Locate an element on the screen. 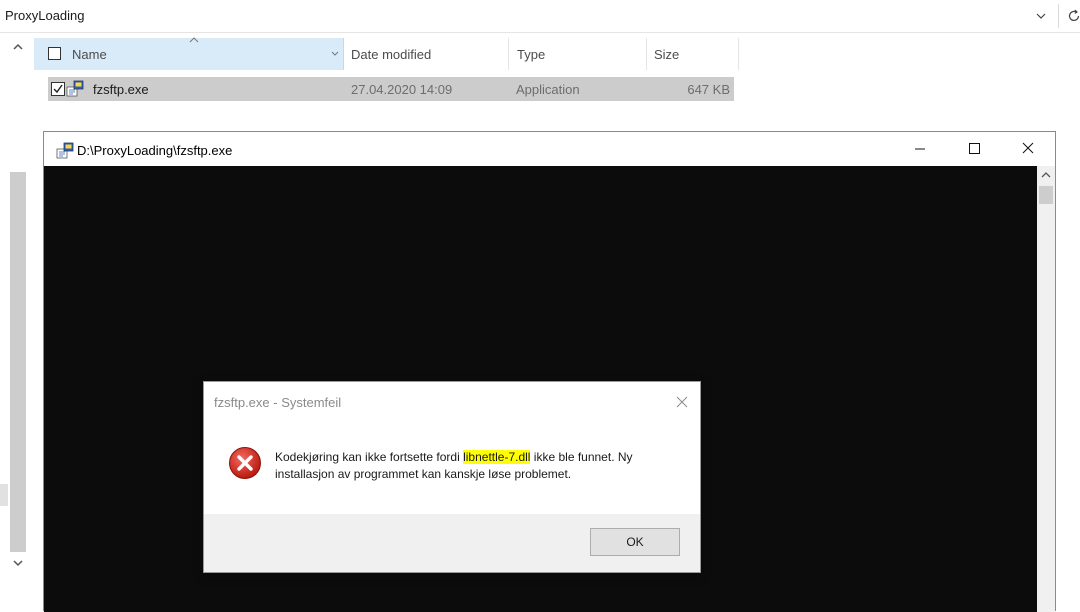 Image resolution: width=1080 pixels, height=612 pixels. file-size: 647 KB is located at coordinates (708, 89).